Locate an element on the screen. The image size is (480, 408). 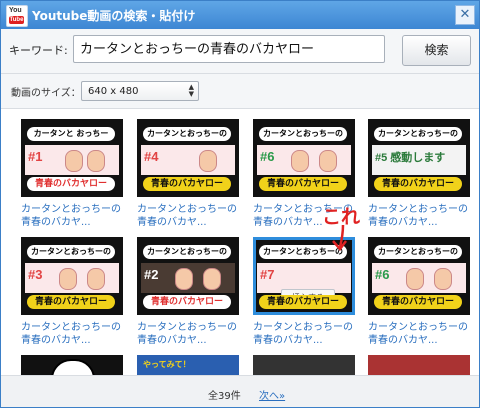
select-arrows-icon: ▲ ▼ is located at coordinates (191, 90).